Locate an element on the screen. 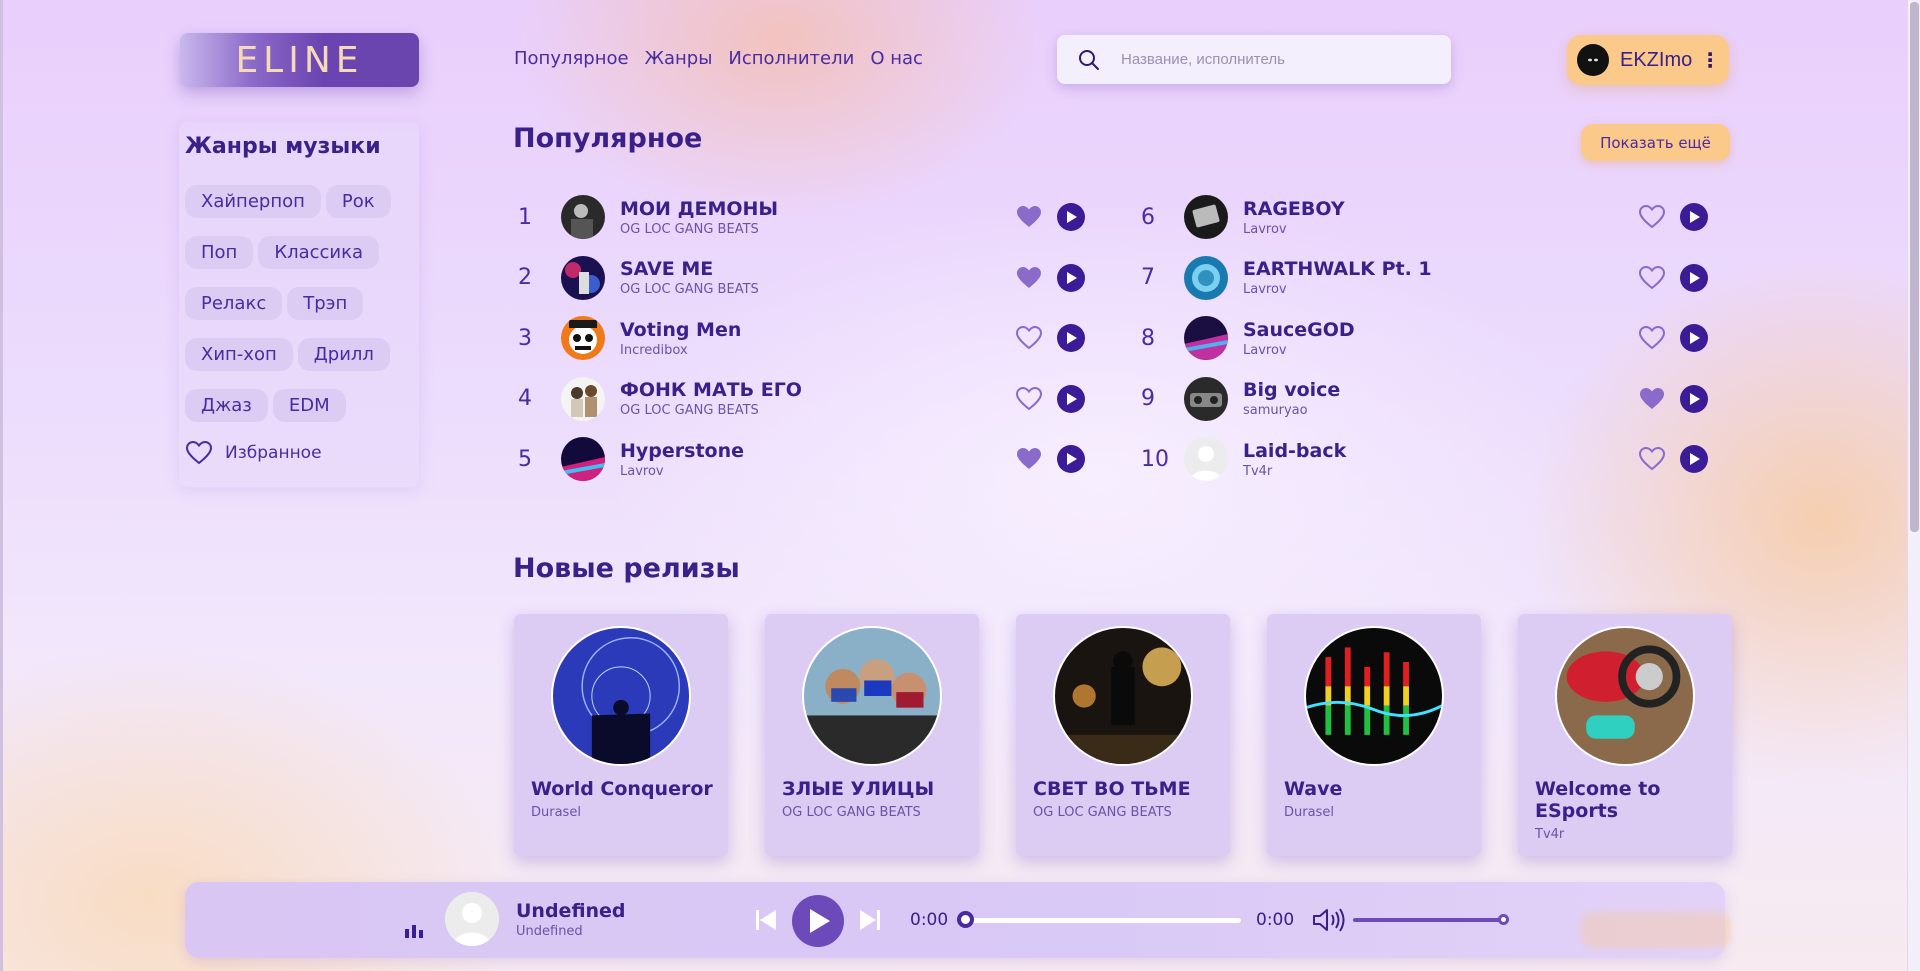  release-card: ЗЛЫЕ УЛИЦЫ OG LOC GANG BEATS is located at coordinates (872, 735).